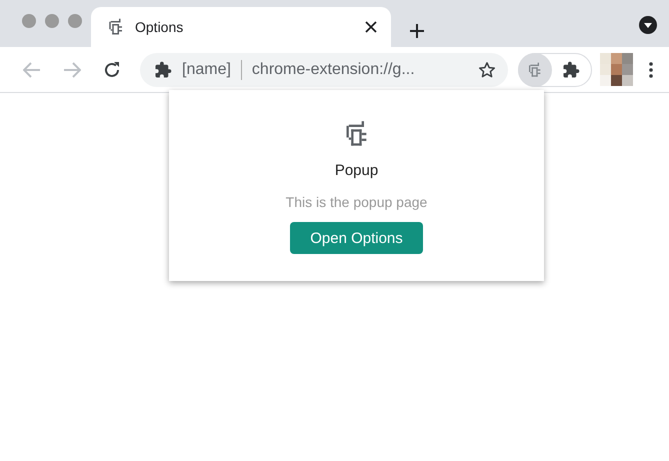 Image resolution: width=669 pixels, height=461 pixels. What do you see at coordinates (648, 25) in the screenshot?
I see `dropdown-icon` at bounding box center [648, 25].